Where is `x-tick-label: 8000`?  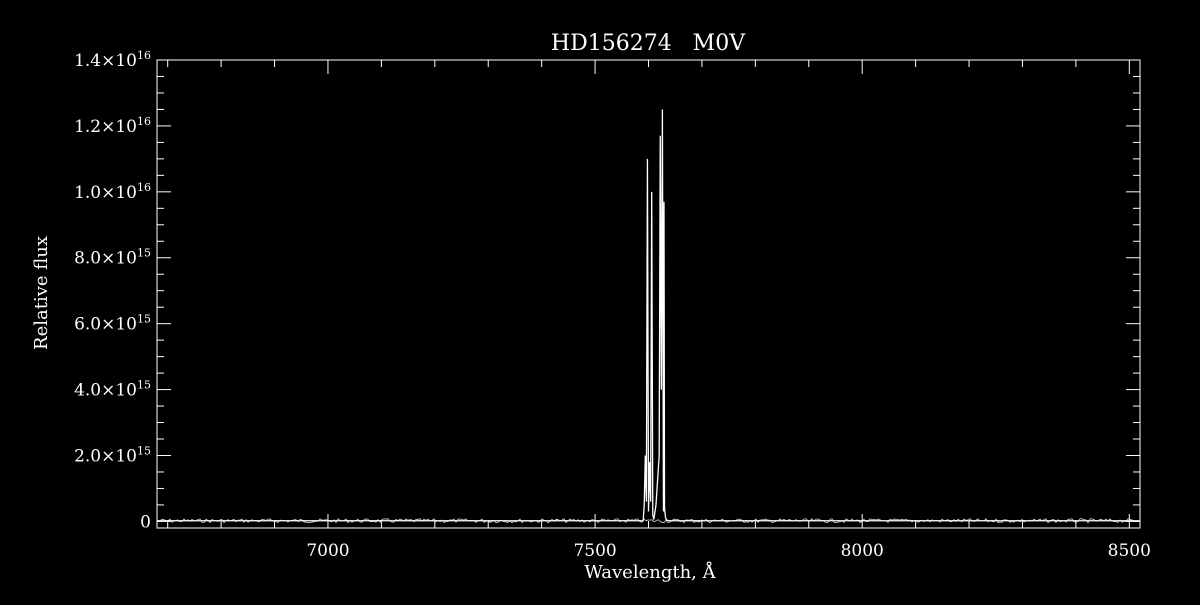 x-tick-label: 8000 is located at coordinates (862, 551).